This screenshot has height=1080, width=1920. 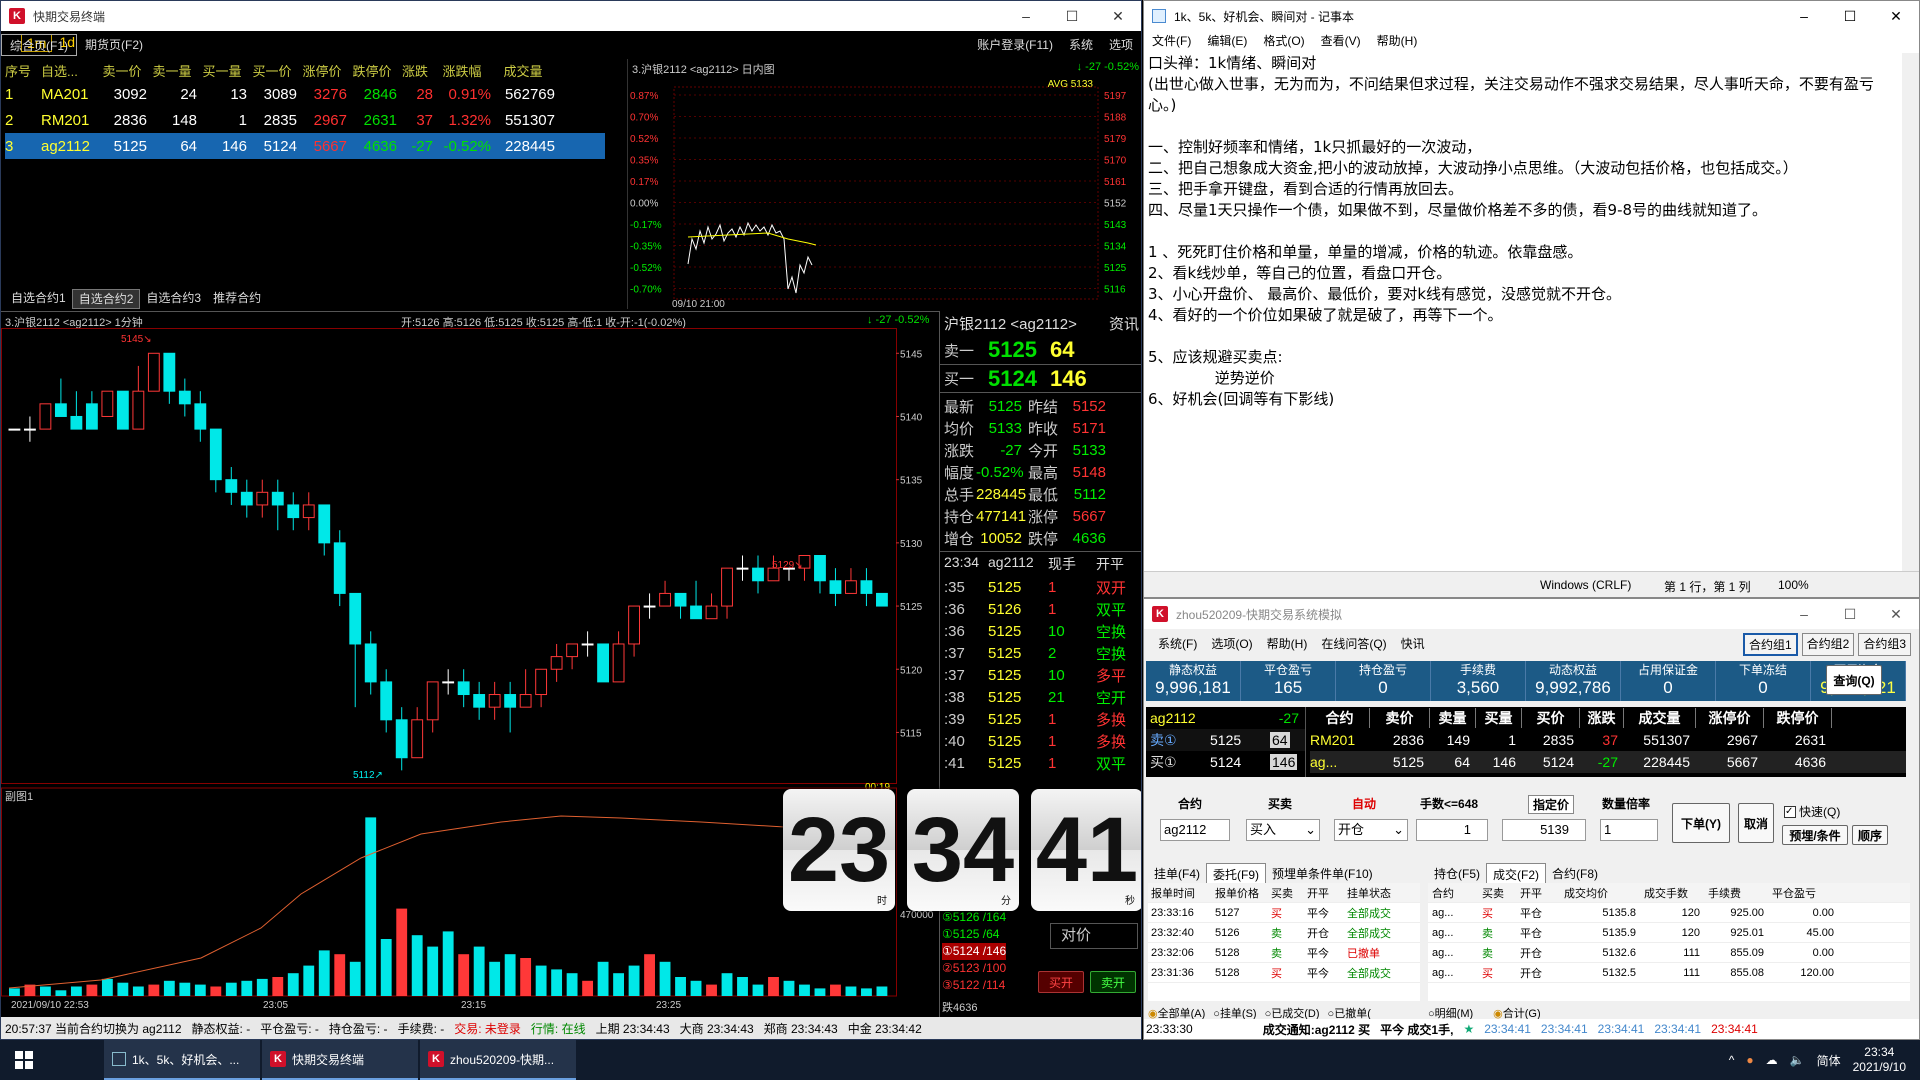 What do you see at coordinates (1669, 973) in the screenshot?
I see `trade-row: ag... 买 开仓 5132.5 111 855.08 120.00` at bounding box center [1669, 973].